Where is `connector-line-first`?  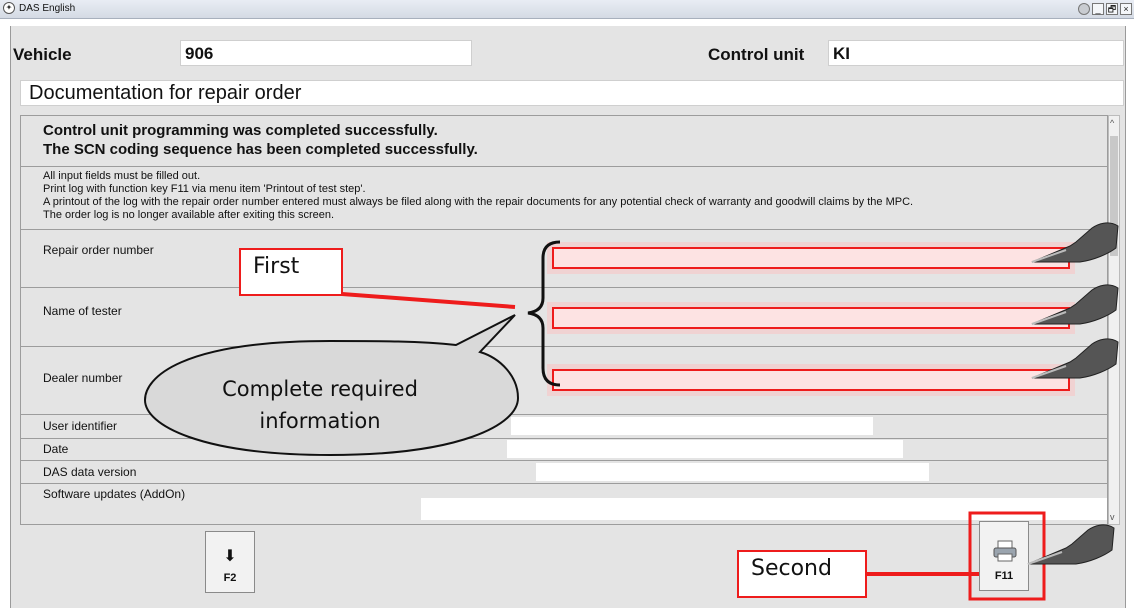
connector-line-first is located at coordinates (428, 300).